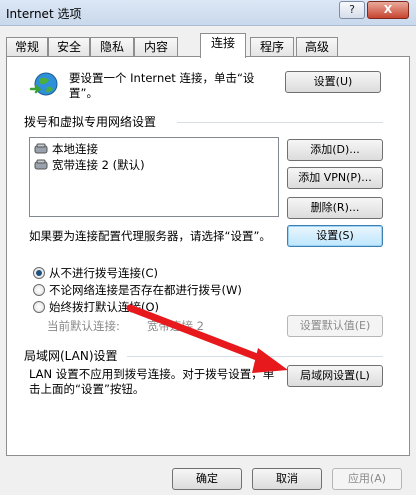 This screenshot has height=495, width=416. Describe the element at coordinates (154, 177) in the screenshot. I see `connection-list: 本地连接 宽带连接 2 (默认)` at that location.